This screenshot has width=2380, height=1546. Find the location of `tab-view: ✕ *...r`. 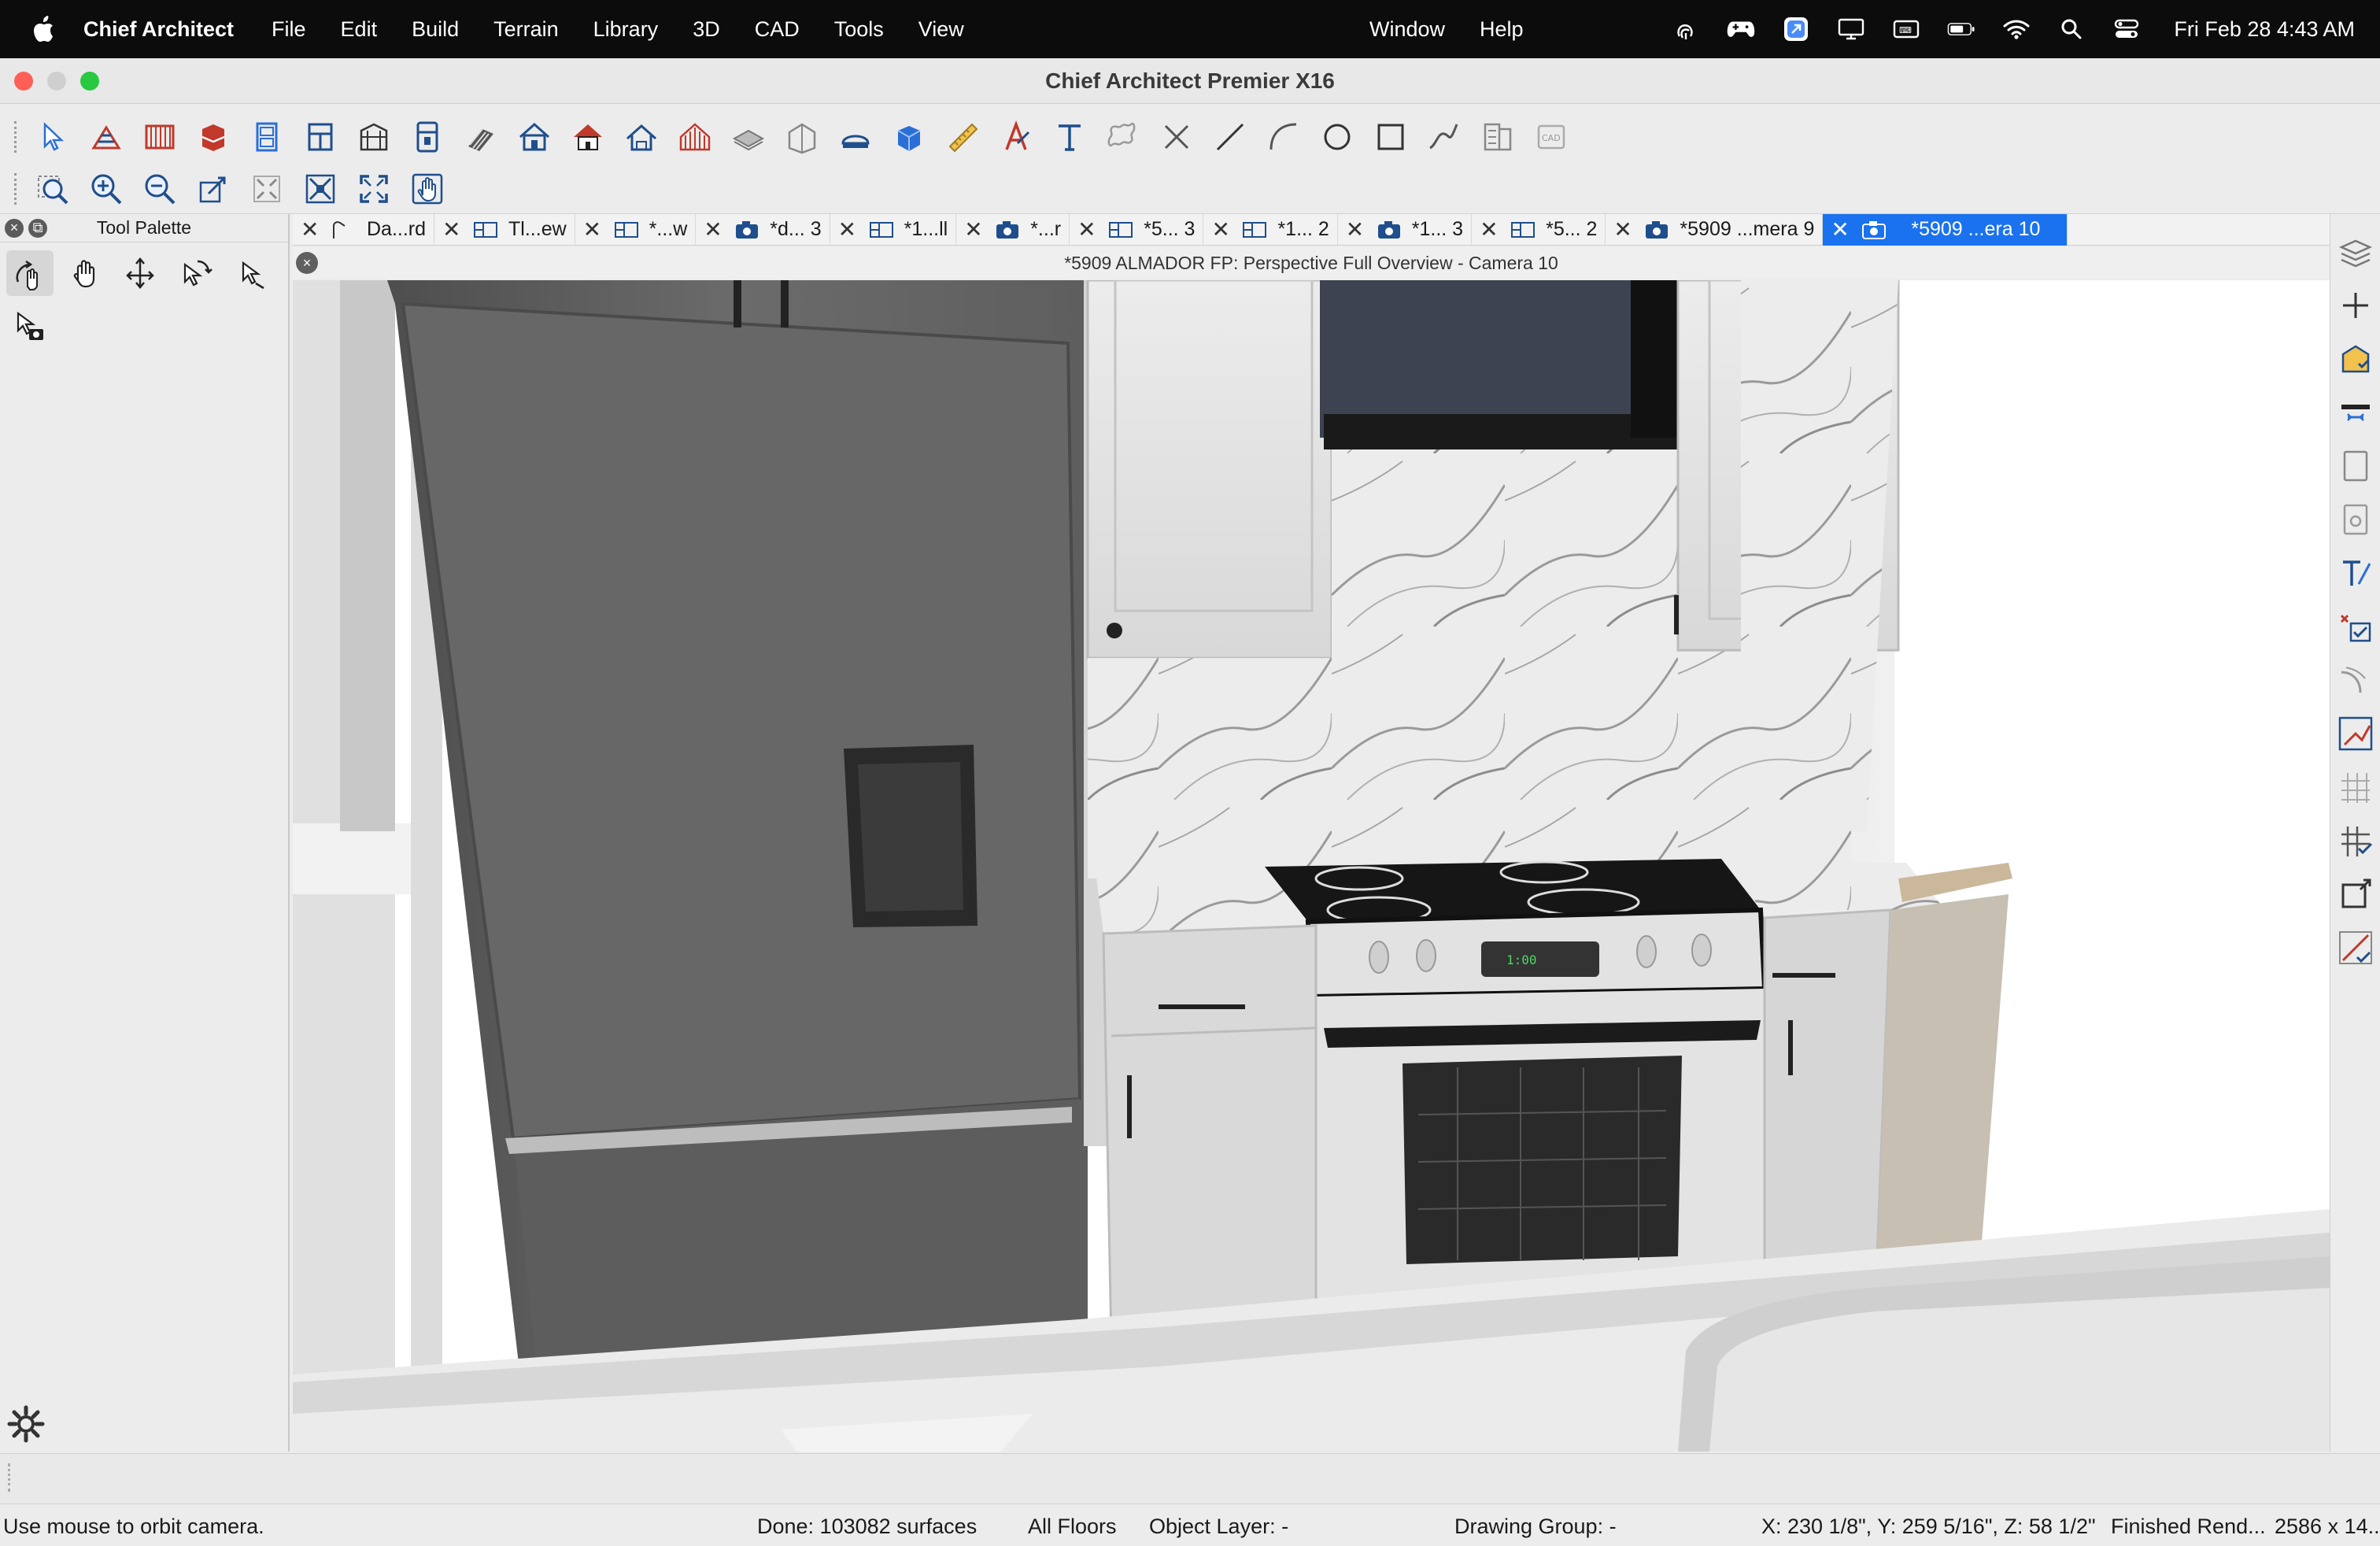

tab-view: ✕ *...r is located at coordinates (1013, 229).